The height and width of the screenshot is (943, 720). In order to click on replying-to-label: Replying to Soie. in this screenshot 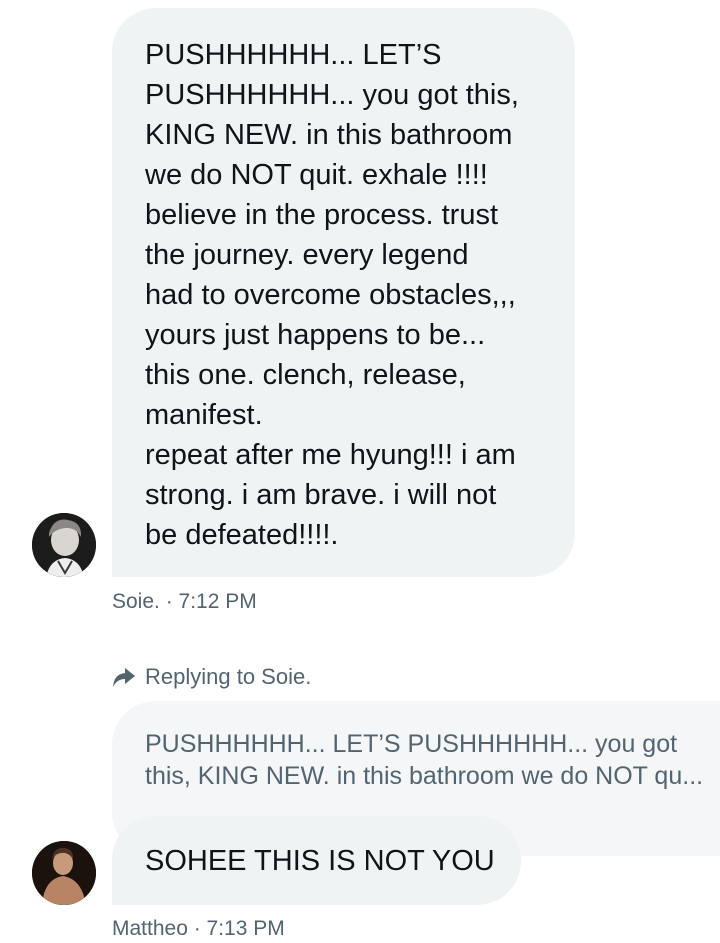, I will do `click(211, 677)`.